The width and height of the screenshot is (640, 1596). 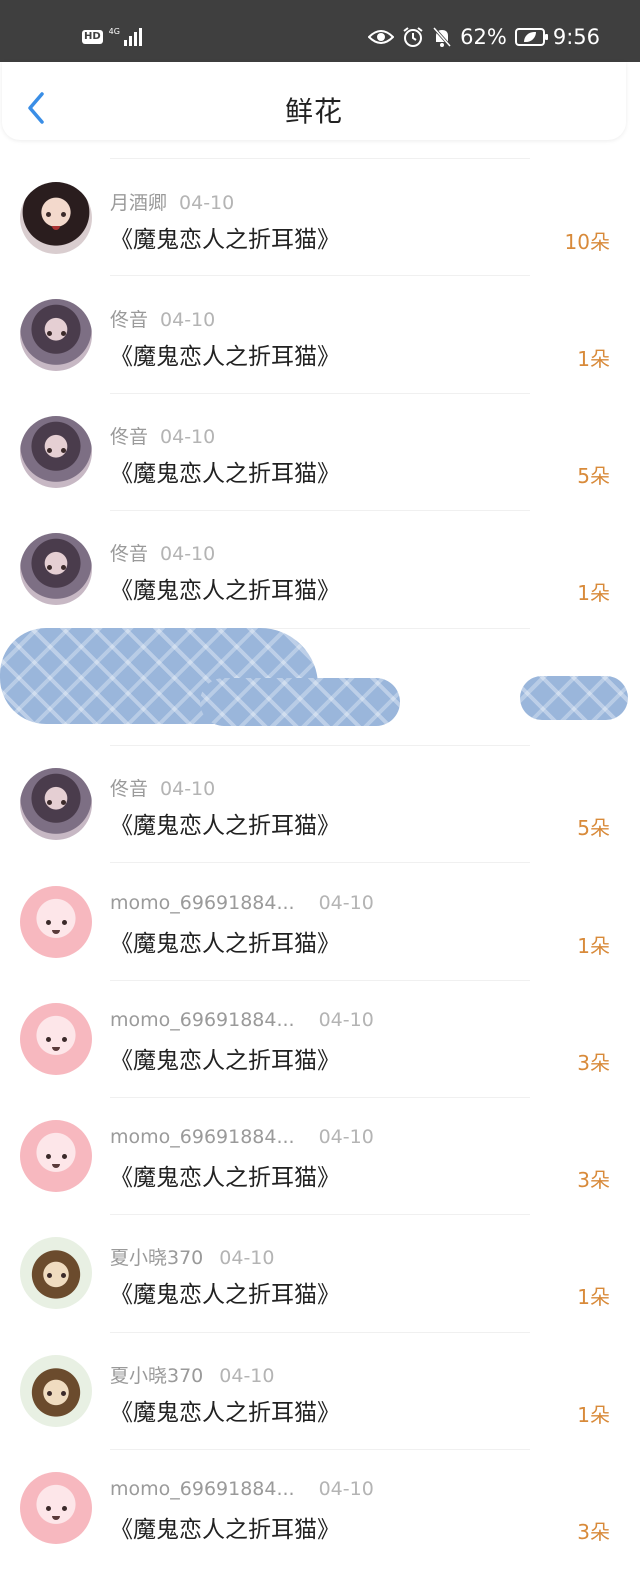 What do you see at coordinates (125, 37) in the screenshot?
I see `signal-icon: 4G` at bounding box center [125, 37].